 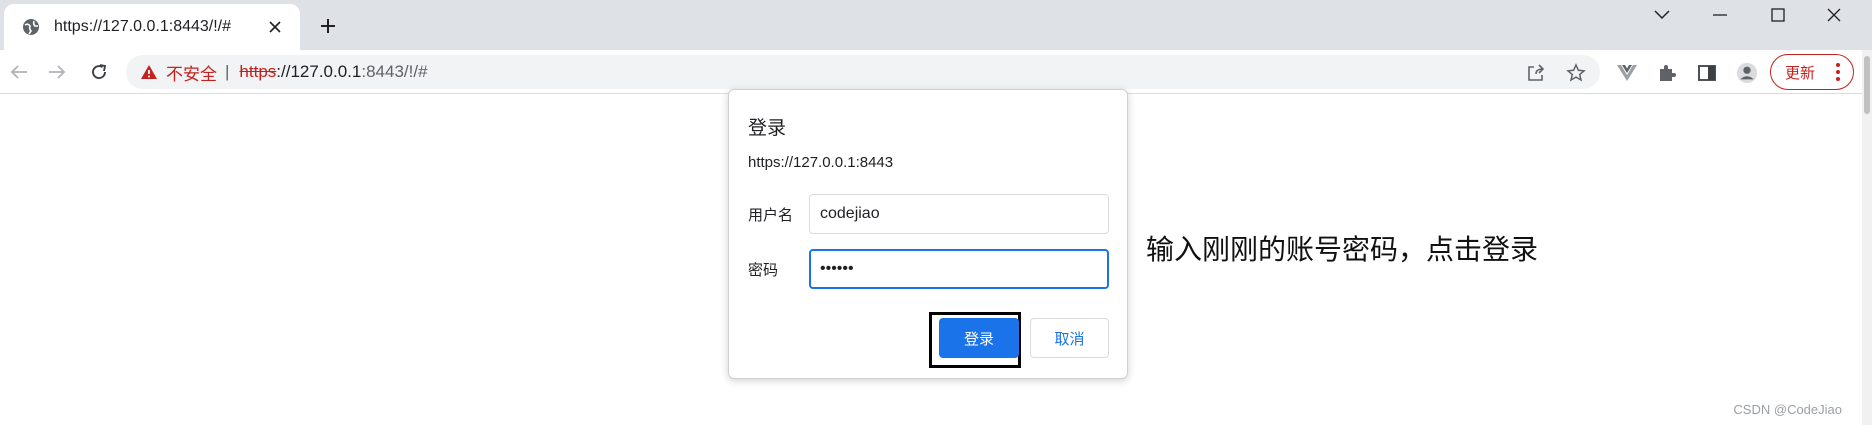 What do you see at coordinates (275, 27) in the screenshot?
I see `tab-close-icon` at bounding box center [275, 27].